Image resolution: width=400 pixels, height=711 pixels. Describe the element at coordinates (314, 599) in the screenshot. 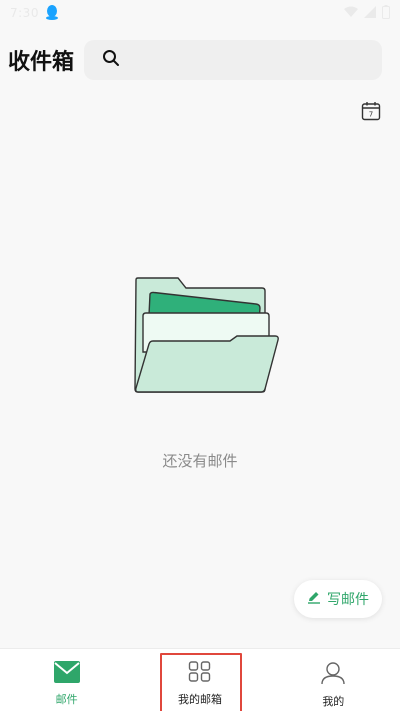

I see `pencil-icon` at that location.